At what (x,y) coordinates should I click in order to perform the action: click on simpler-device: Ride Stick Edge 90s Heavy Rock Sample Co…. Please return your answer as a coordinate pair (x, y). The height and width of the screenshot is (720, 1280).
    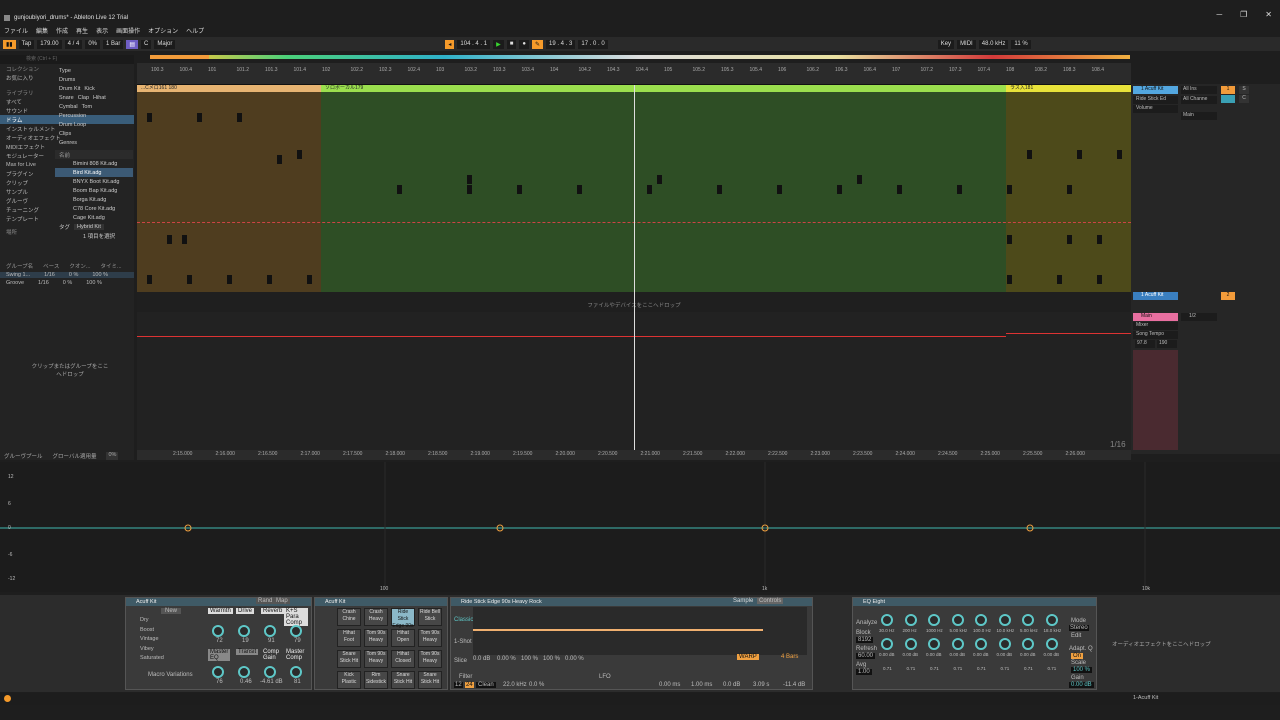
    Looking at the image, I should click on (631, 643).